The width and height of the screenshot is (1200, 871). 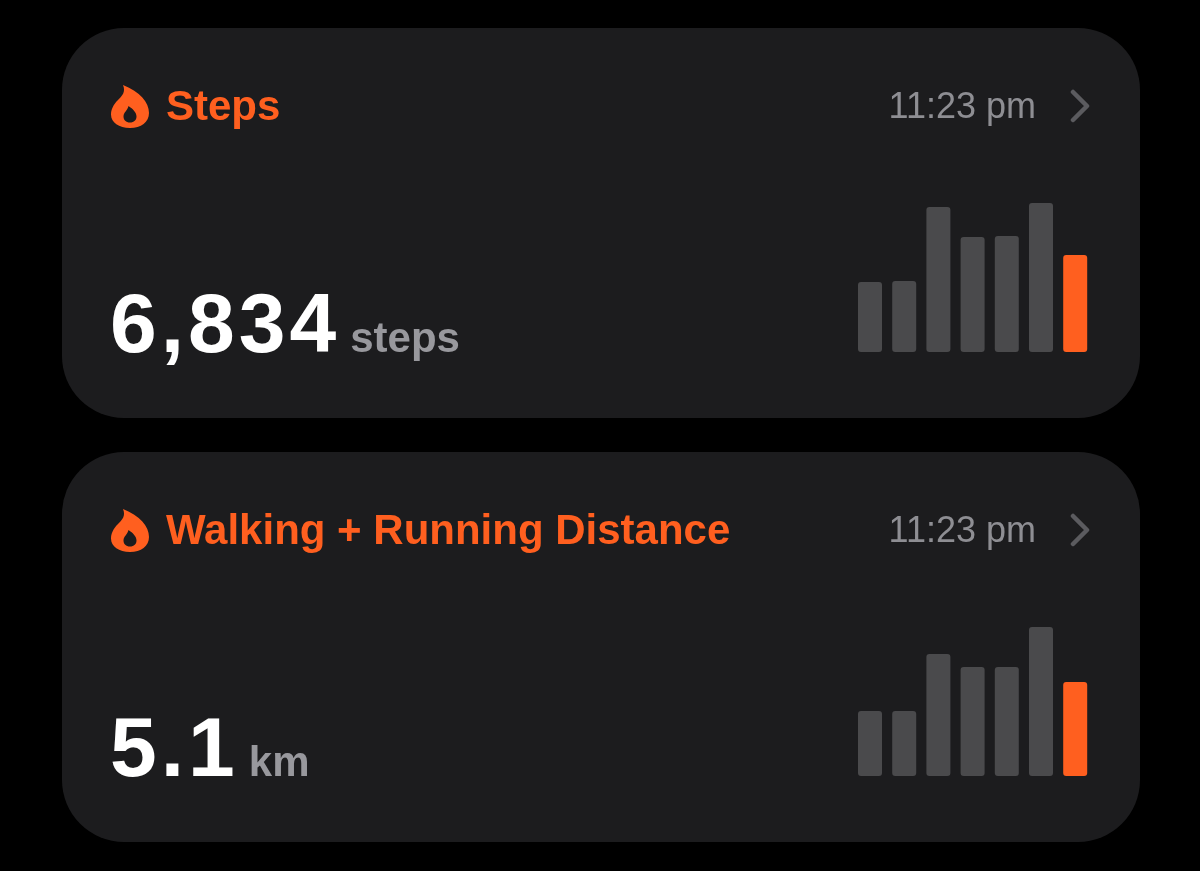 I want to click on card-title: Walking + Running Distance, so click(x=448, y=530).